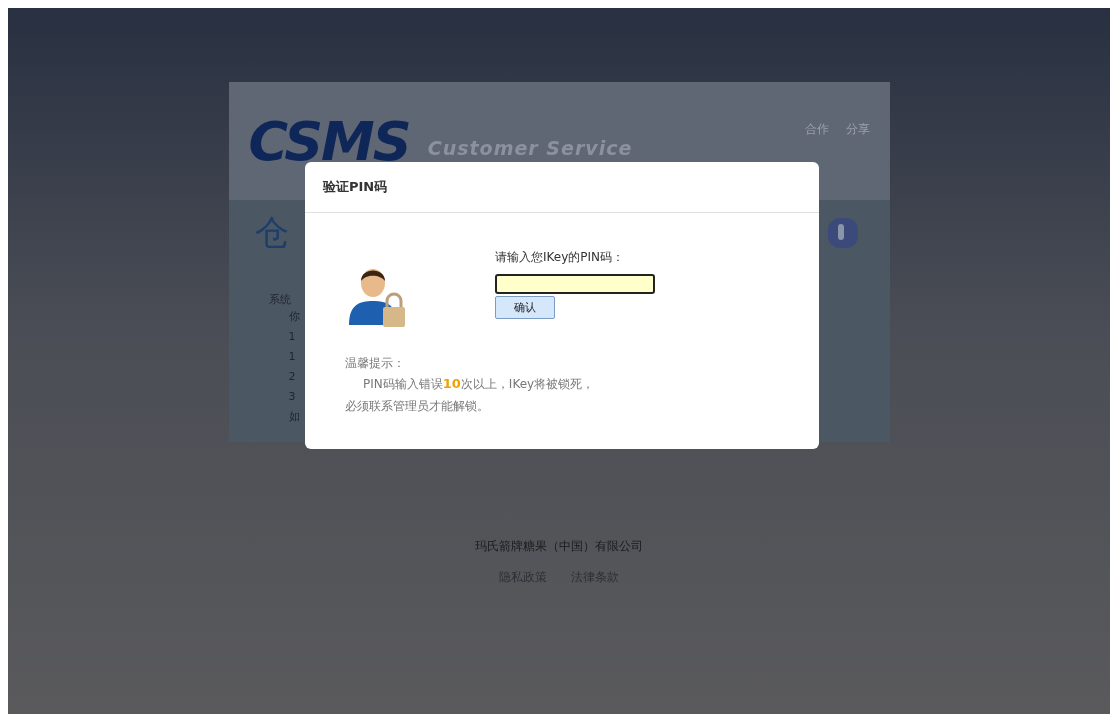 The image size is (1110, 714). I want to click on tip-text: 必须联系管理员才能解锁。, so click(417, 406).